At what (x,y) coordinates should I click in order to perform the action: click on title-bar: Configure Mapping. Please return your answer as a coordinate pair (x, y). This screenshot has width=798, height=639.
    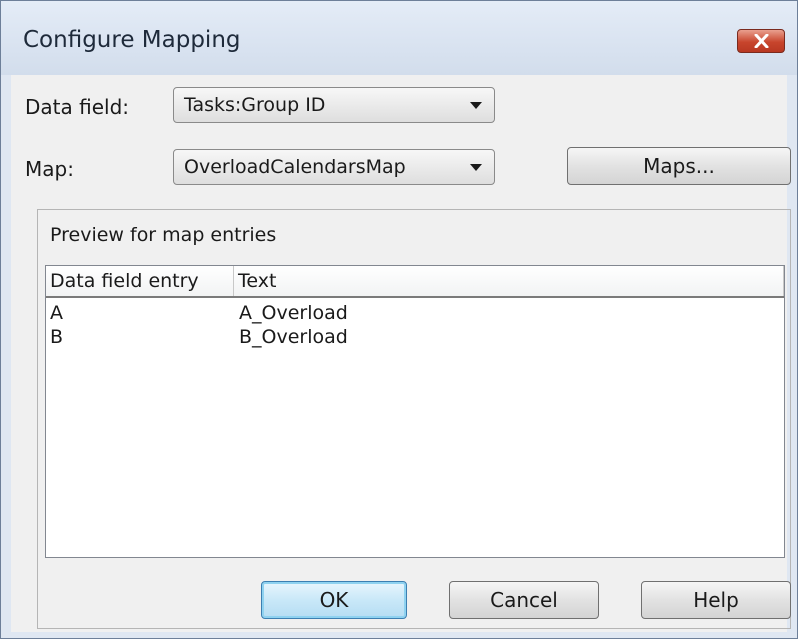
    Looking at the image, I should click on (399, 38).